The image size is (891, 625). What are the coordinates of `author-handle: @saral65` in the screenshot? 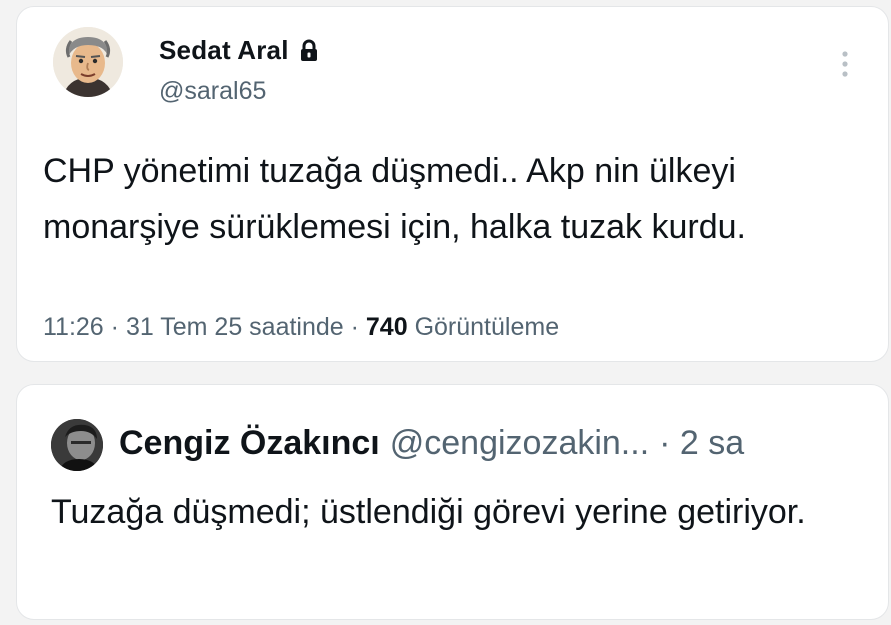 It's located at (212, 91).